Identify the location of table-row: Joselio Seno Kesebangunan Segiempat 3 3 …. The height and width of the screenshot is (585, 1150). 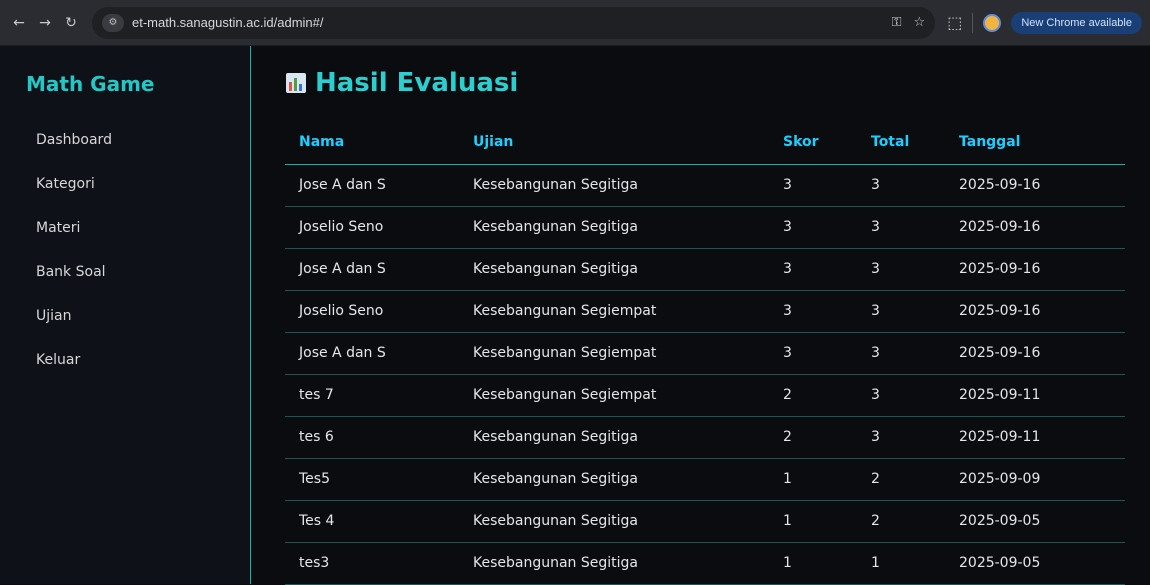
(705, 311).